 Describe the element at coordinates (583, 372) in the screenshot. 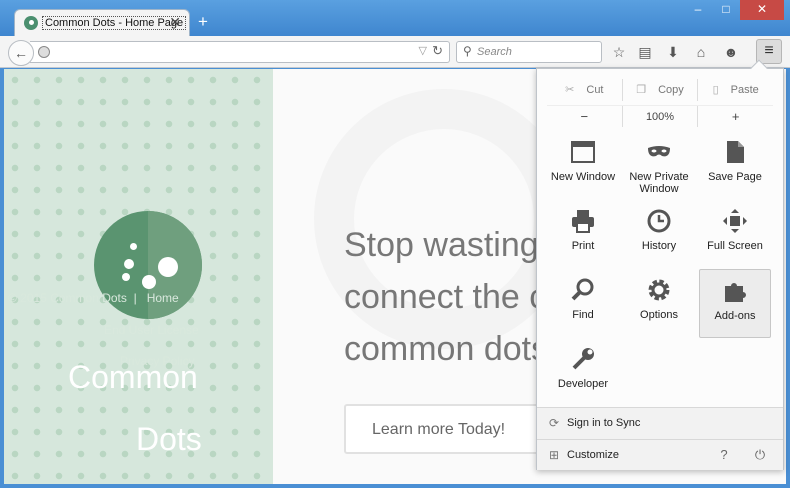

I see `developer-button: Developer` at that location.